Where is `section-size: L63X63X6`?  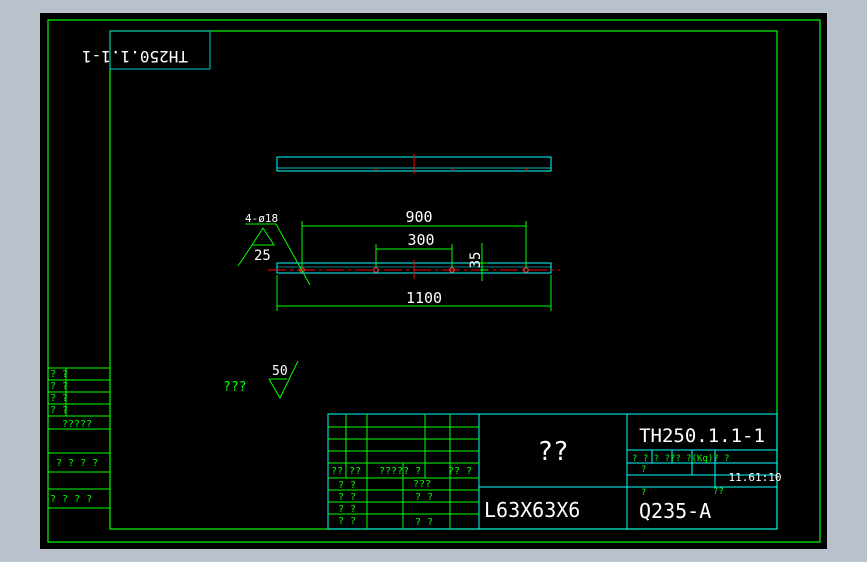 section-size: L63X63X6 is located at coordinates (532, 510).